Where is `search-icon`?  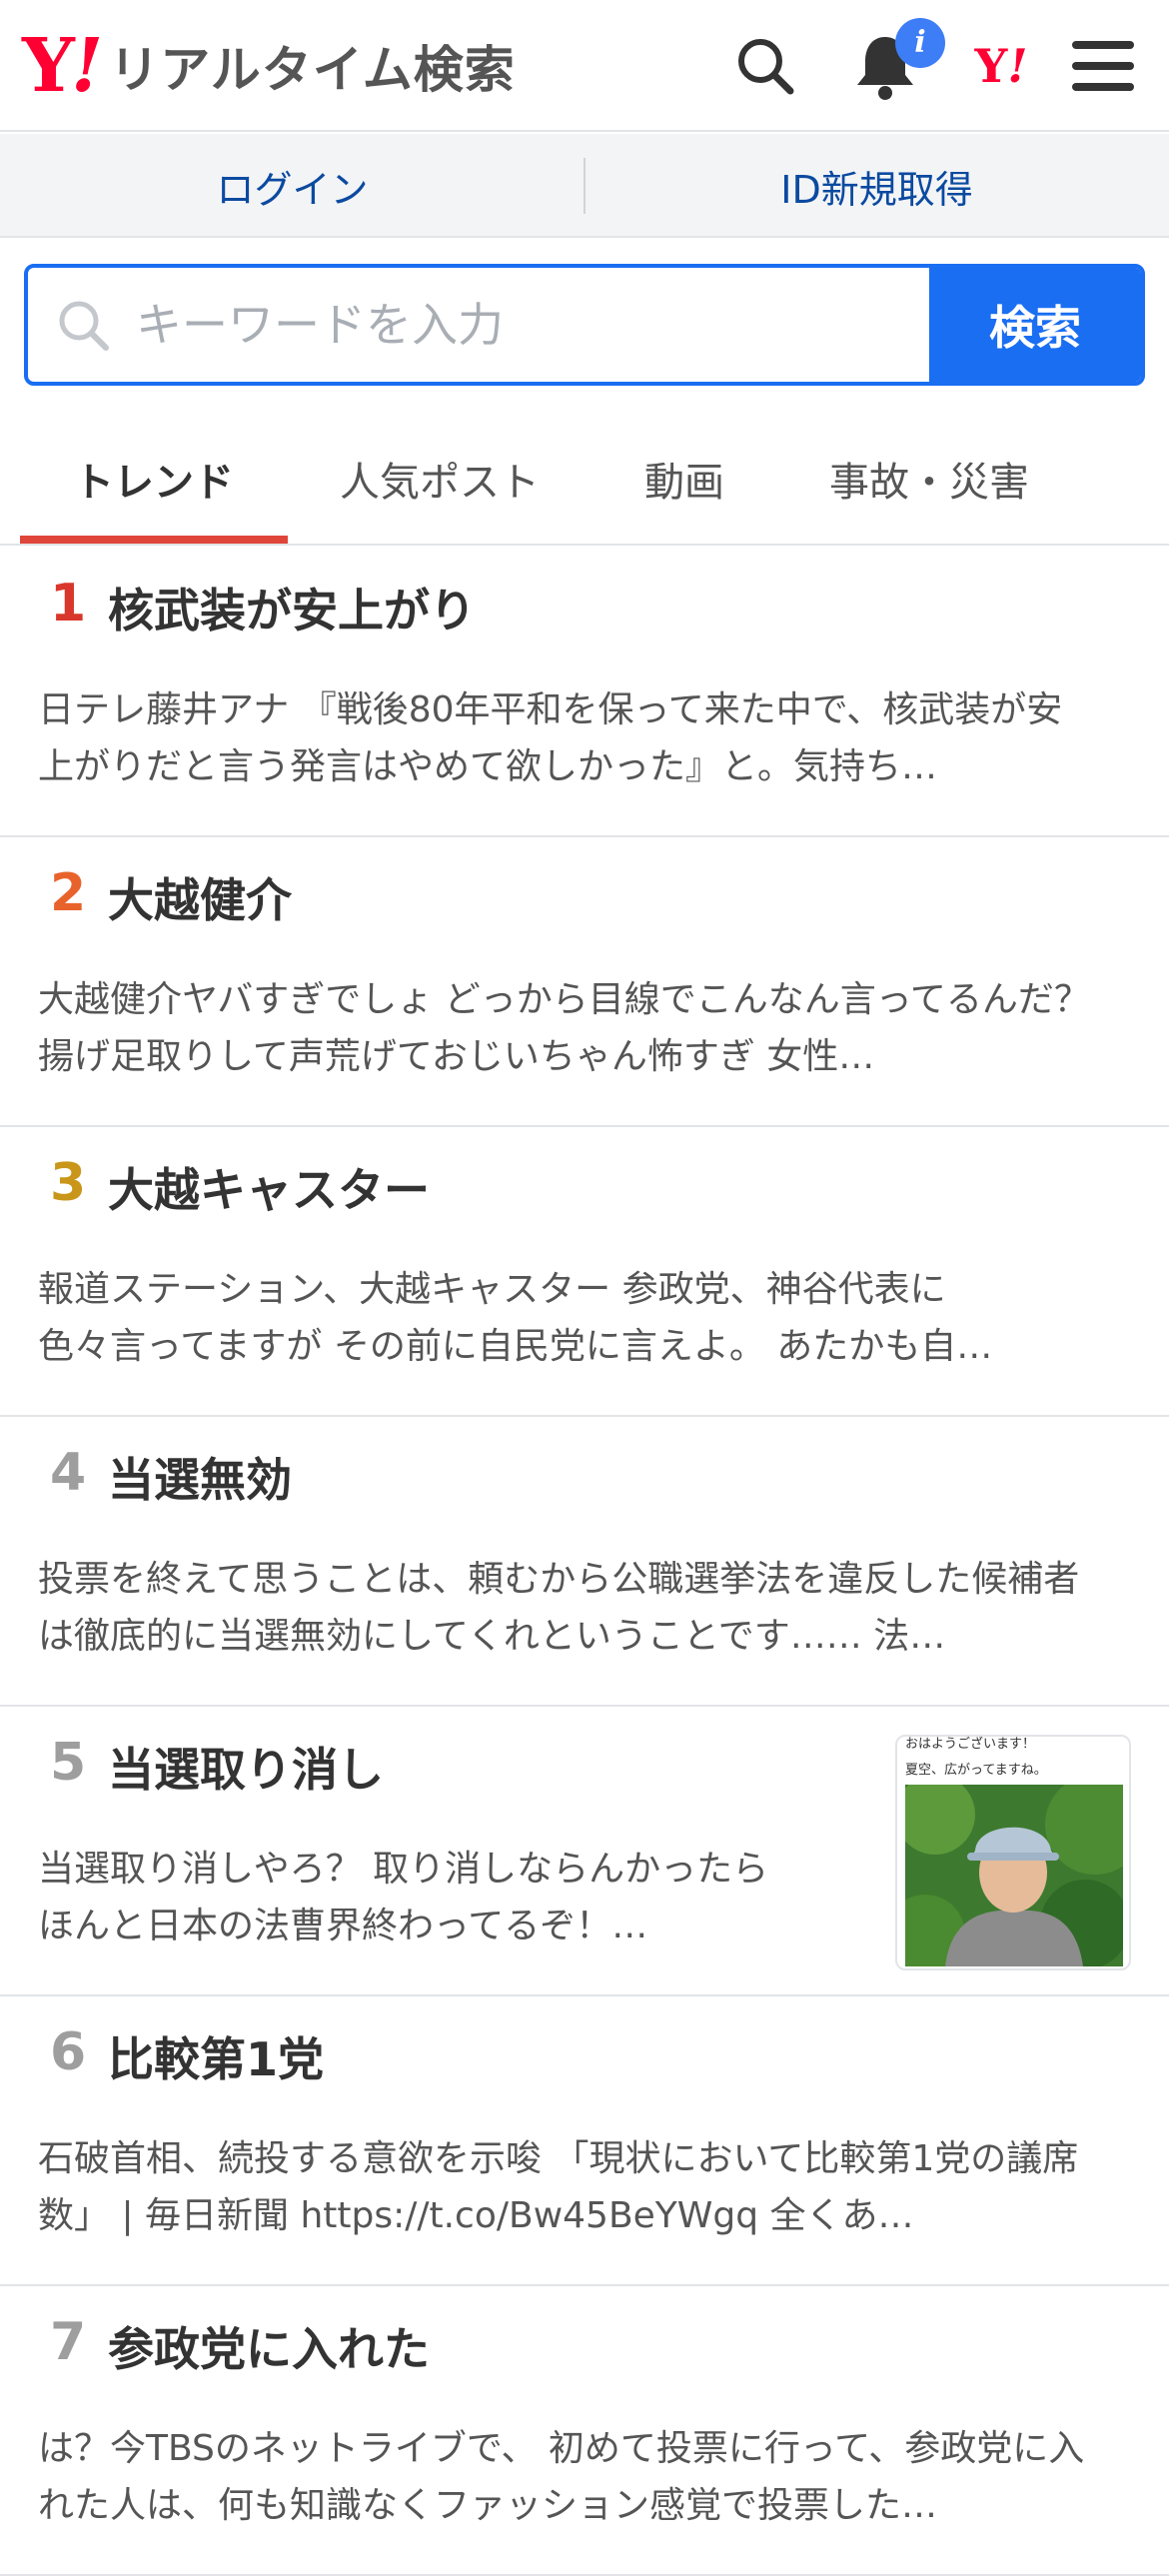
search-icon is located at coordinates (765, 66).